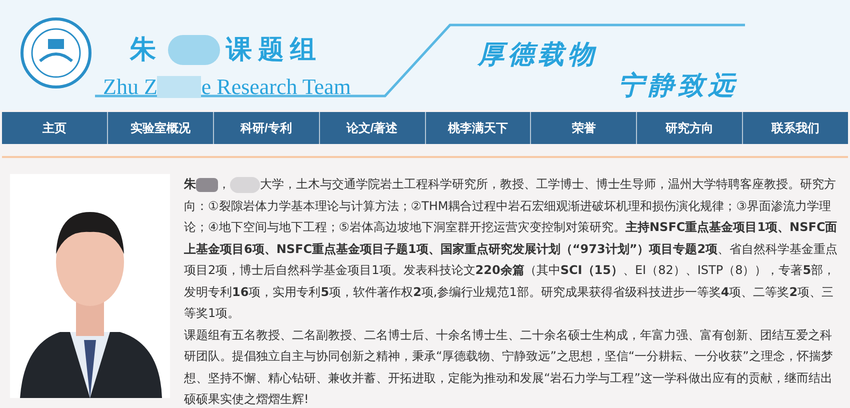  Describe the element at coordinates (265, 128) in the screenshot. I see `nav-link: 科研/专利` at that location.